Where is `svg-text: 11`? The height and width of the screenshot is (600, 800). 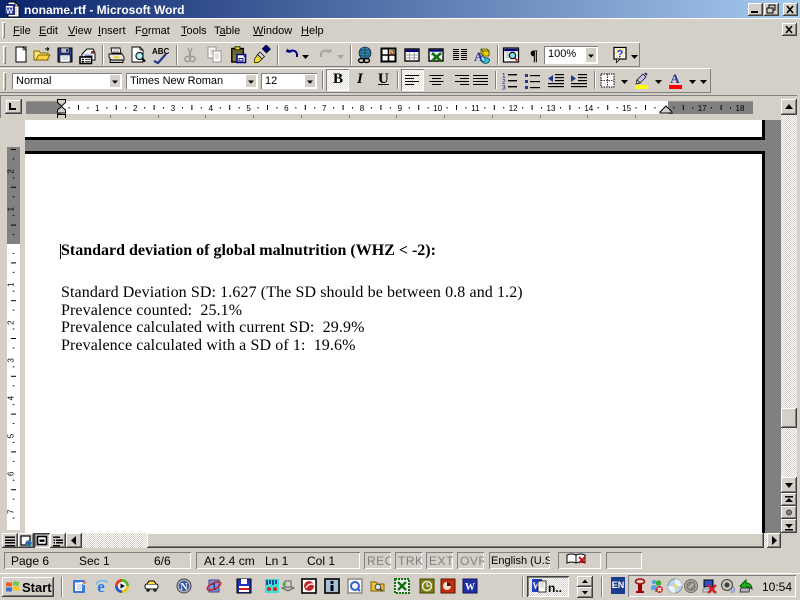
svg-text: 11 is located at coordinates (475, 108).